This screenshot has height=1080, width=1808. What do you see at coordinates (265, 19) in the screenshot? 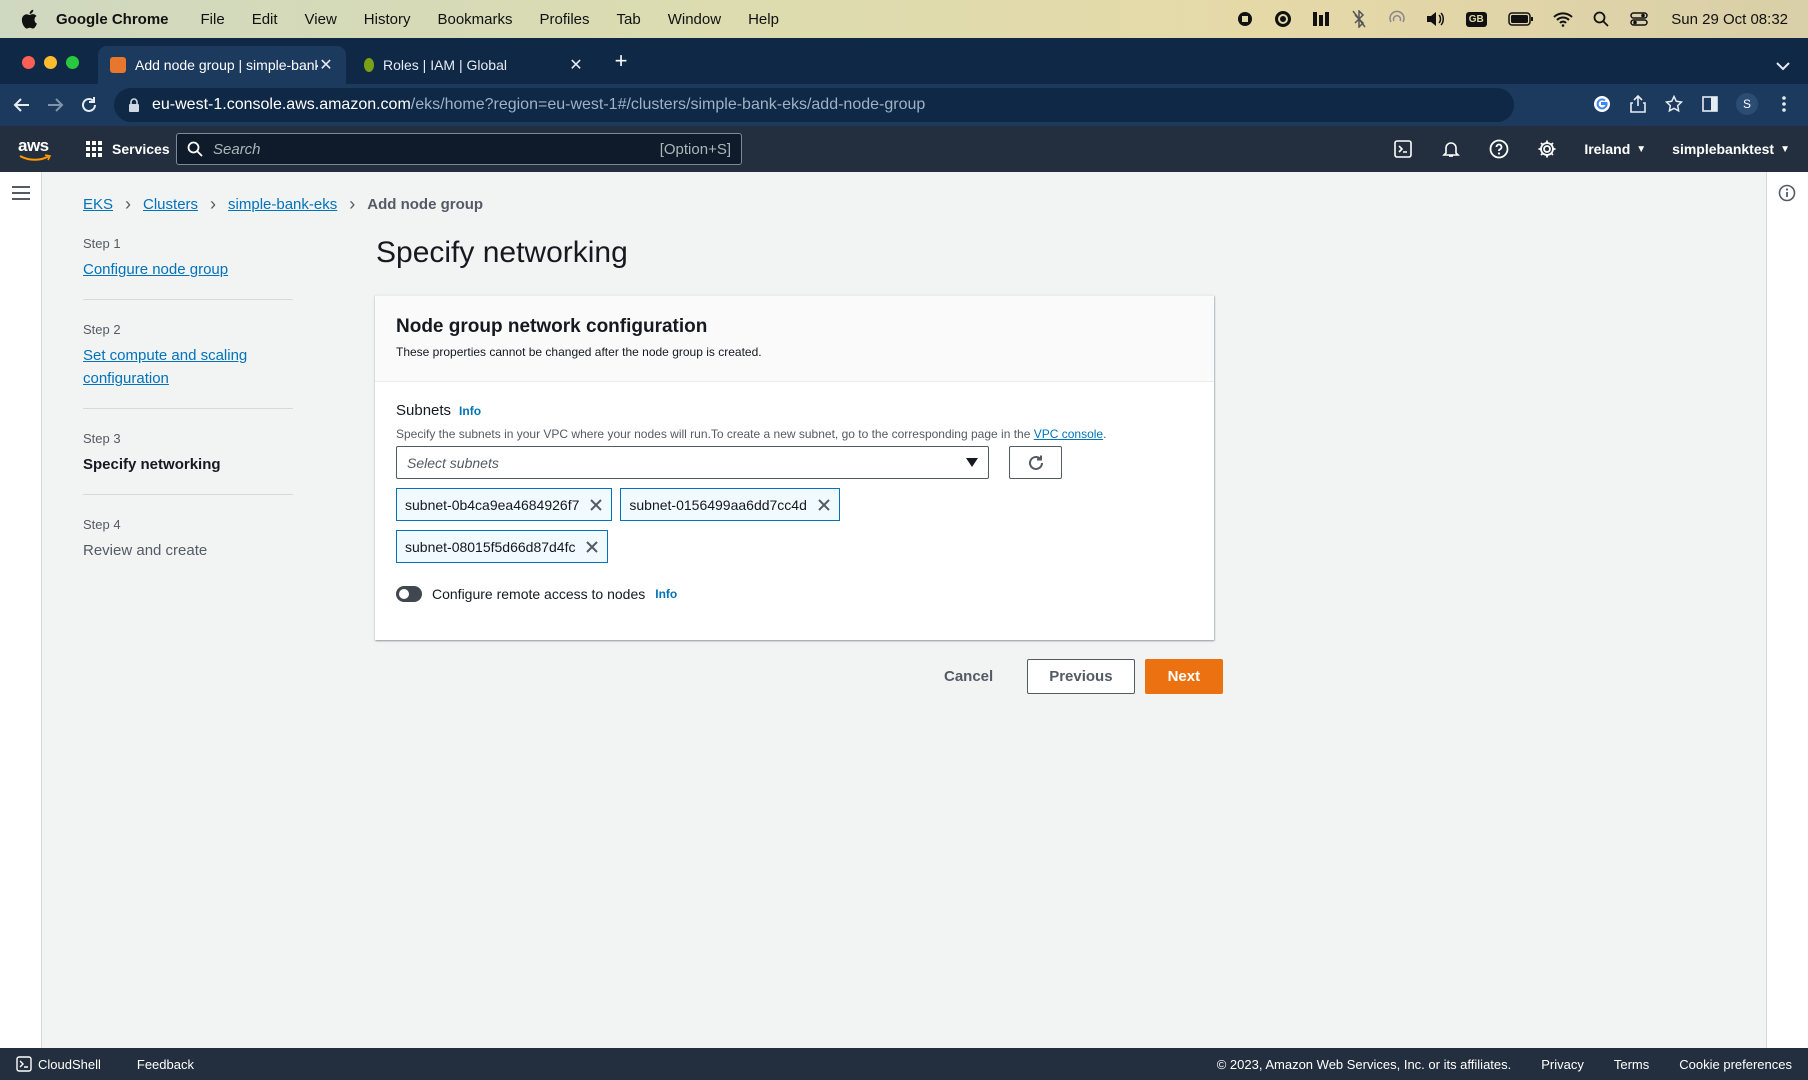
I see `menu-edit: Edit` at bounding box center [265, 19].